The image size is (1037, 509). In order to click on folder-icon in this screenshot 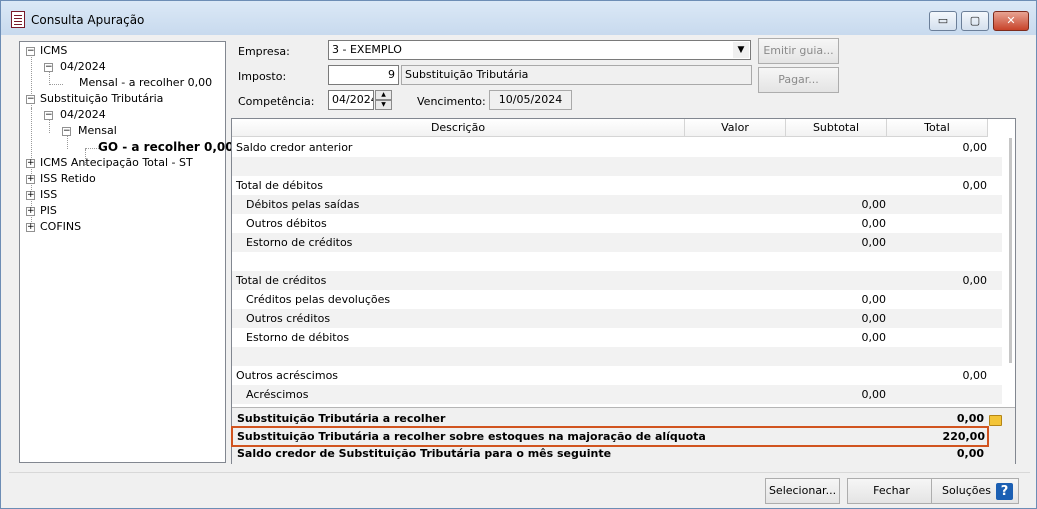, I will do `click(995, 420)`.